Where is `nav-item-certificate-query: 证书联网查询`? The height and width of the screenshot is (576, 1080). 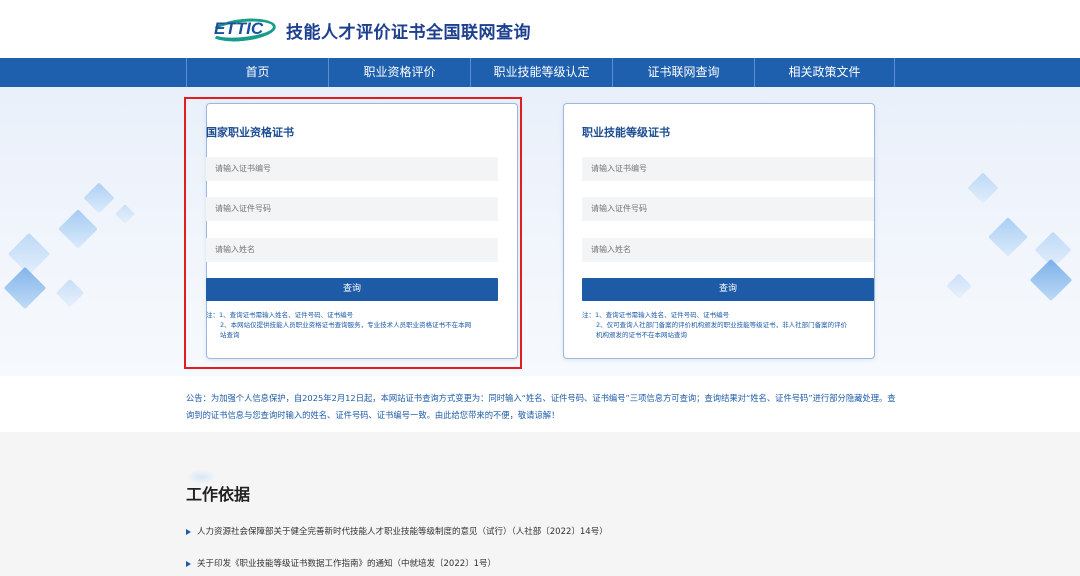 nav-item-certificate-query: 证书联网查询 is located at coordinates (684, 72).